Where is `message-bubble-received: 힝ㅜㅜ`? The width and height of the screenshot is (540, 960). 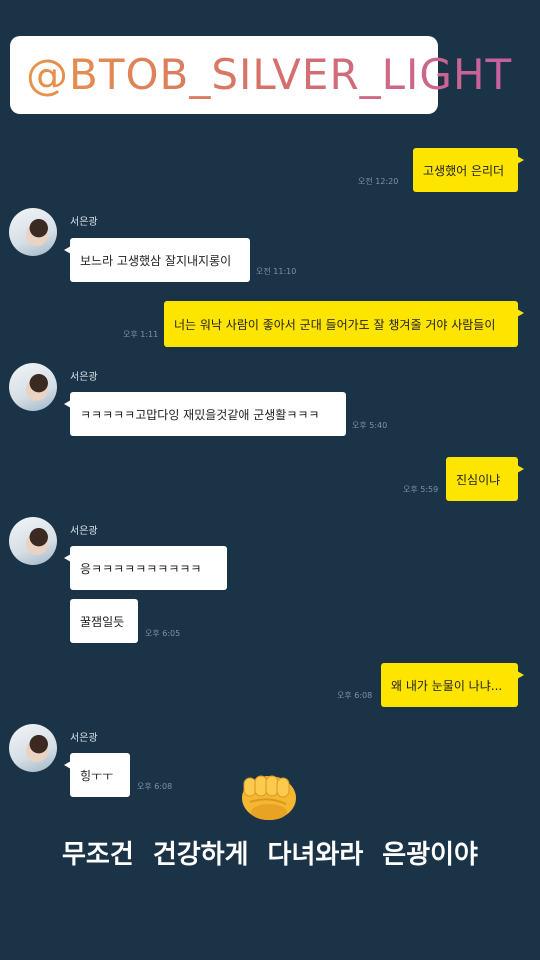 message-bubble-received: 힝ㅜㅜ is located at coordinates (97, 775).